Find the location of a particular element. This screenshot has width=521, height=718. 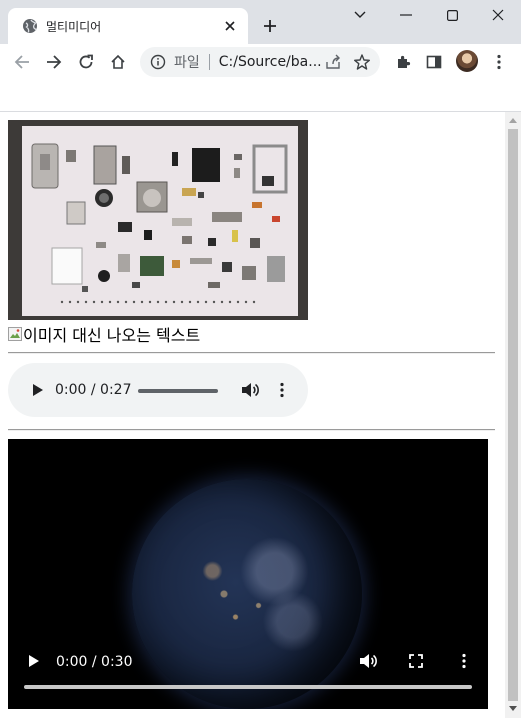

volume-icon is located at coordinates (250, 390).